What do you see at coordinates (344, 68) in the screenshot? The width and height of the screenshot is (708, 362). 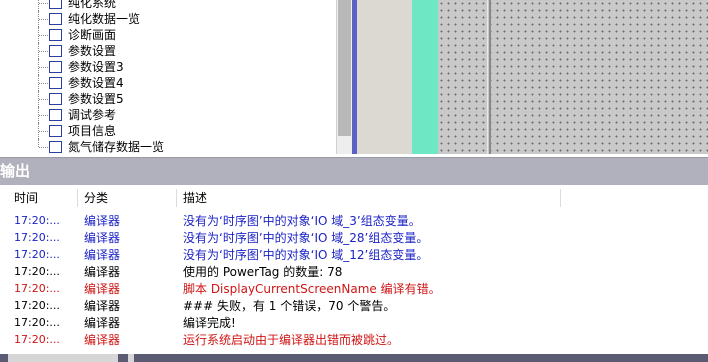 I see `scrollbar-thumb` at bounding box center [344, 68].